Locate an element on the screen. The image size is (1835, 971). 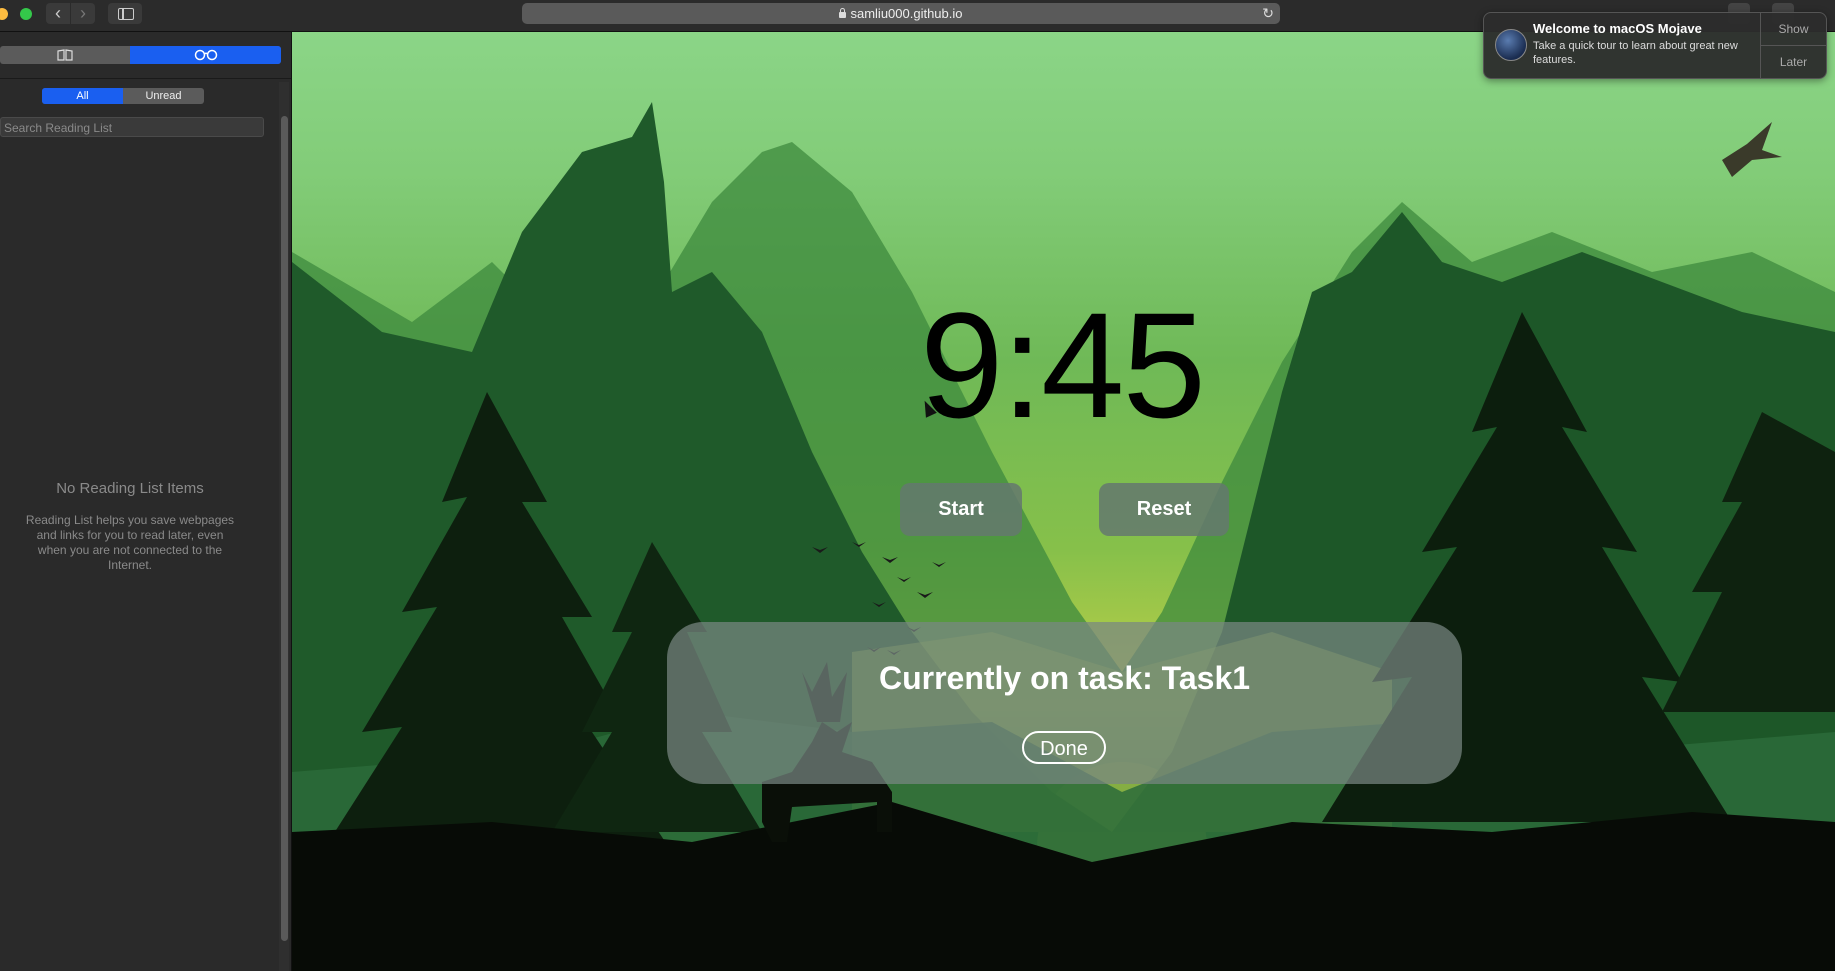
minimize-window-button is located at coordinates (4, 14).